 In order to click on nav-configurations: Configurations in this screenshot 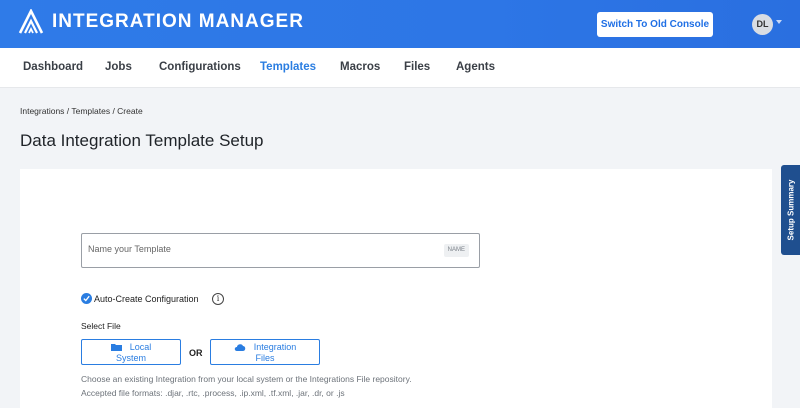, I will do `click(200, 67)`.